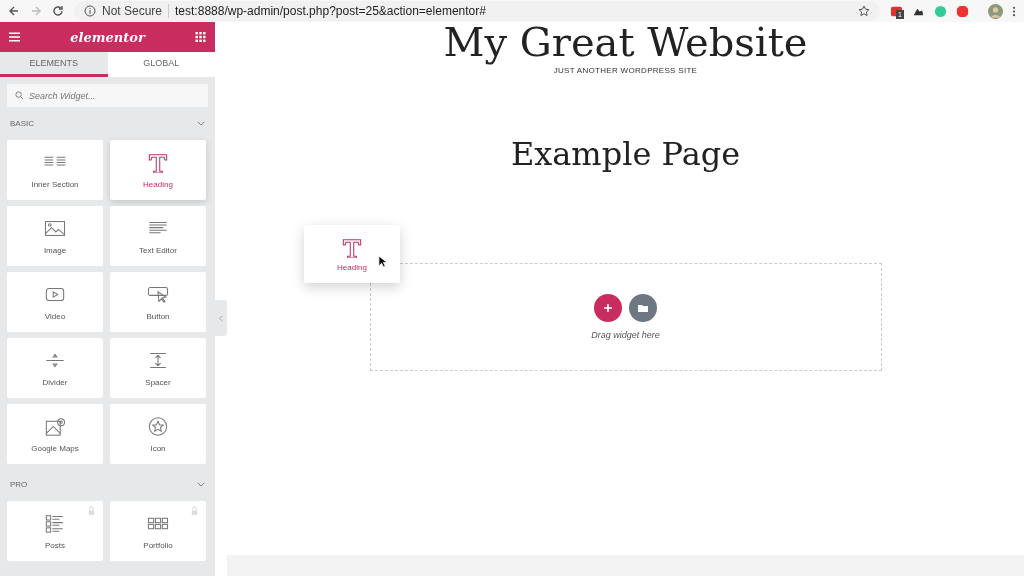  Describe the element at coordinates (55, 448) in the screenshot. I see `widget-label: Google Maps` at that location.